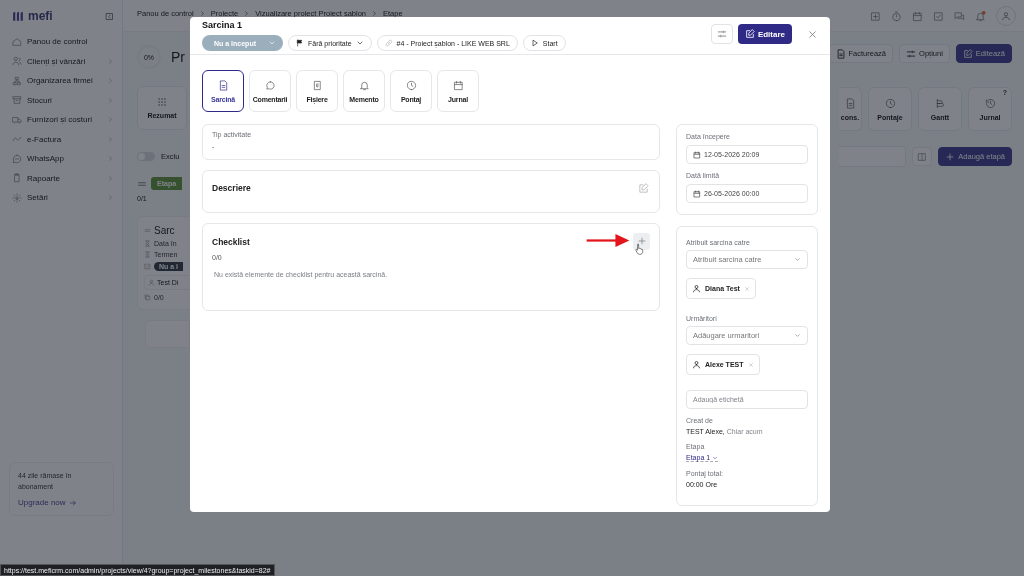 The height and width of the screenshot is (576, 1024). Describe the element at coordinates (109, 16) in the screenshot. I see `collapse-icon` at that location.